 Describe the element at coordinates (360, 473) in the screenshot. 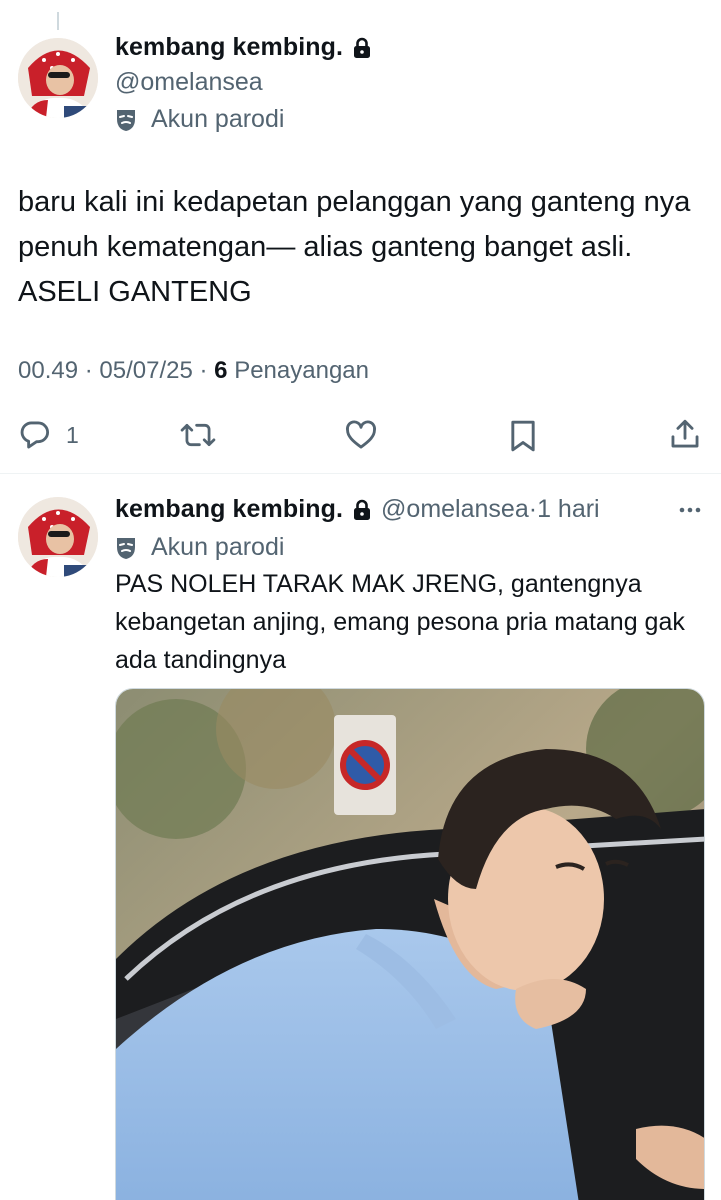

I see `tweet-divider` at that location.